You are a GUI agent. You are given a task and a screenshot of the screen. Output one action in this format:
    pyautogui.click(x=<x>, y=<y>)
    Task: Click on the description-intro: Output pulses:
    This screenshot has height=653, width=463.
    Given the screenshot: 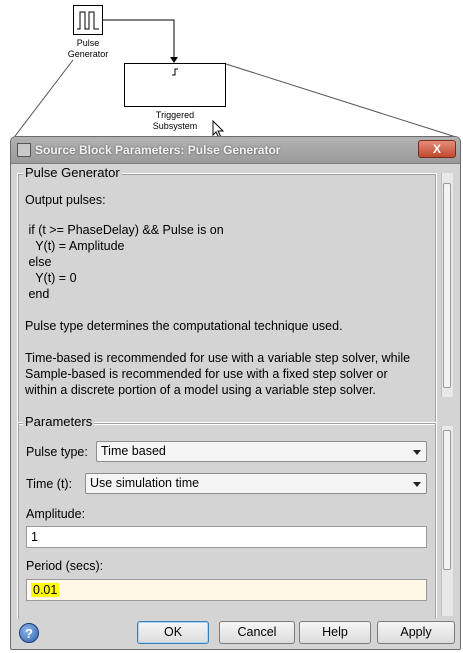 What is the action you would take?
    pyautogui.click(x=65, y=200)
    